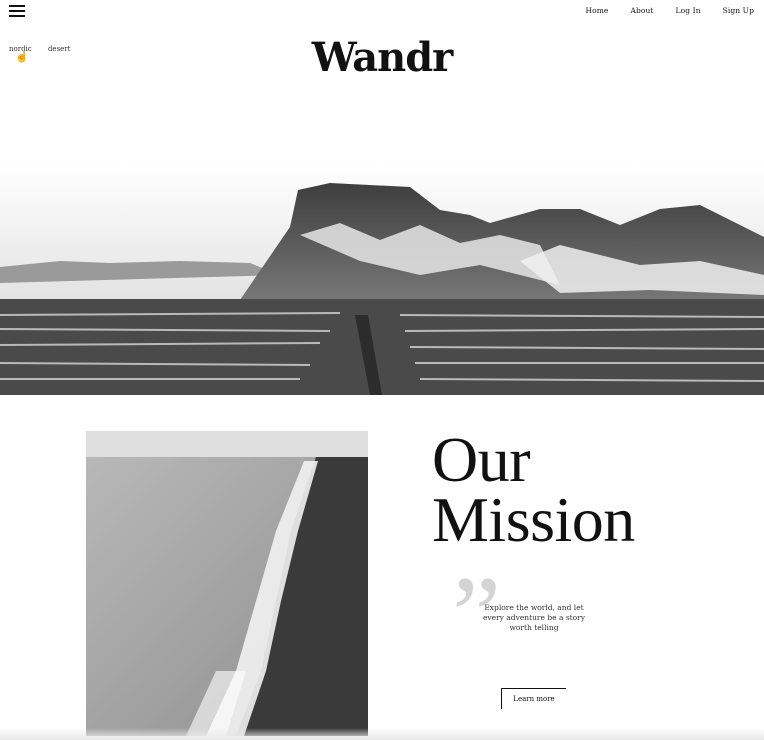 The width and height of the screenshot is (764, 740). I want to click on learn-more-button: Learn more, so click(533, 698).